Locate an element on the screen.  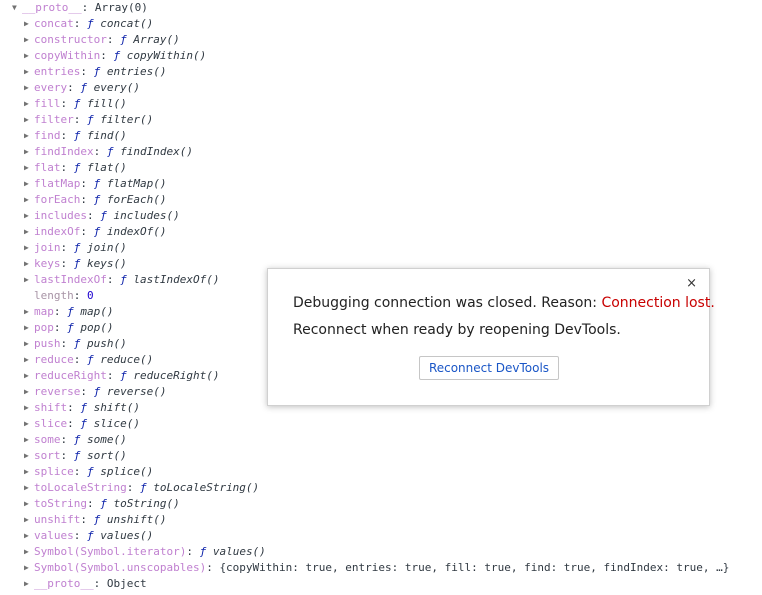
property-key: shift is located at coordinates (51, 407).